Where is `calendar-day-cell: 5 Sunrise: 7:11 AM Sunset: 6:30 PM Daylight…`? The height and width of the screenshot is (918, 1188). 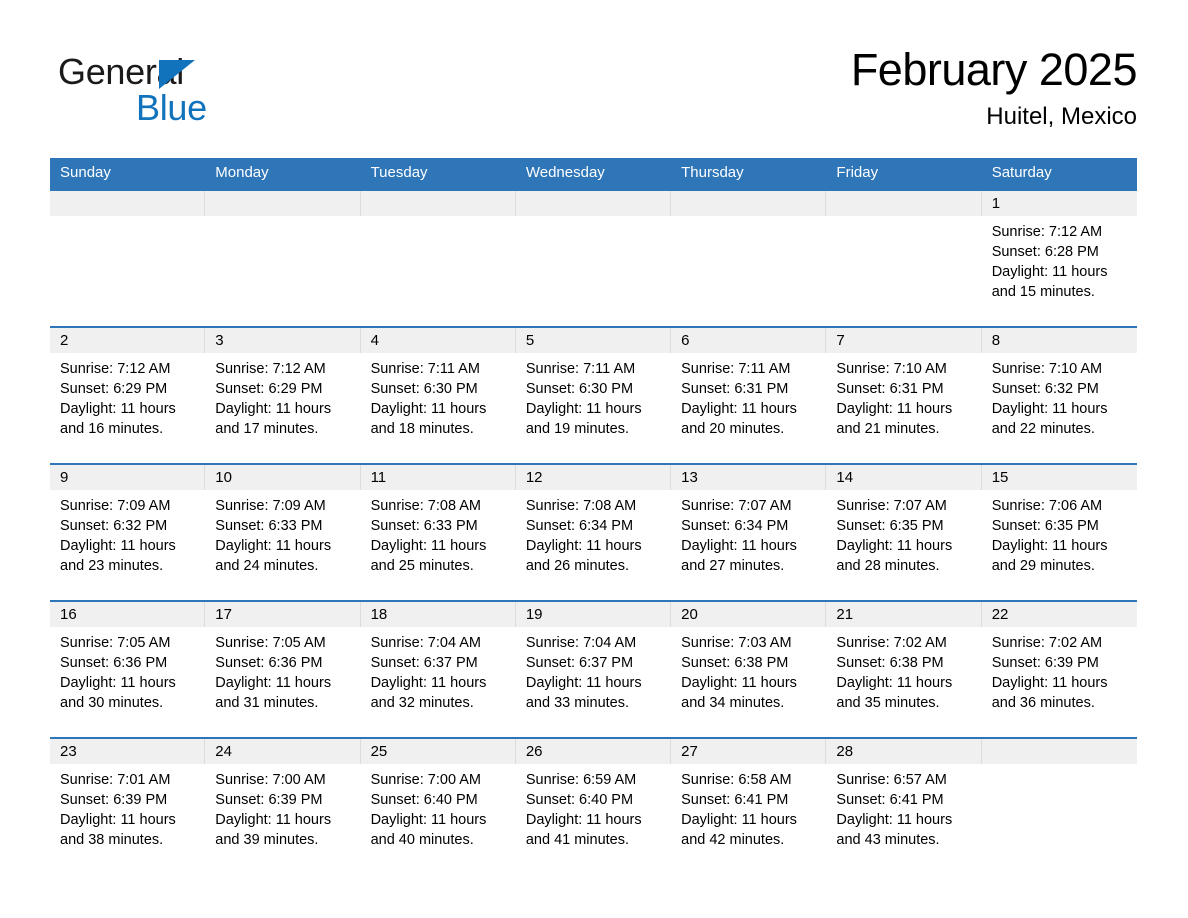
calendar-day-cell: 5 Sunrise: 7:11 AM Sunset: 6:30 PM Daylight… is located at coordinates (593, 395).